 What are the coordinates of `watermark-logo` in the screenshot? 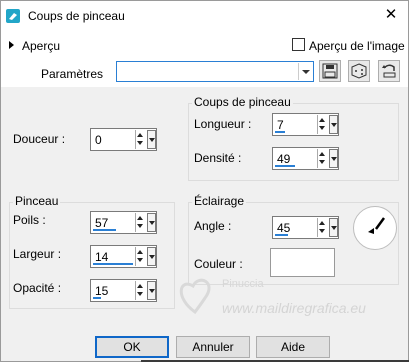 It's located at (195, 296).